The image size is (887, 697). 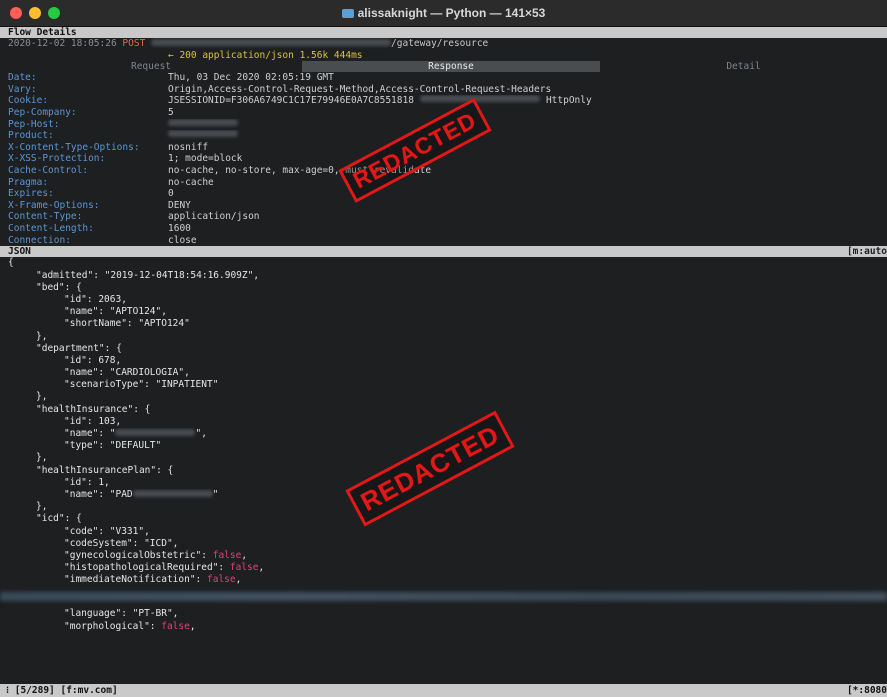 I want to click on json-line: "morphological": false,, so click(x=443, y=627).